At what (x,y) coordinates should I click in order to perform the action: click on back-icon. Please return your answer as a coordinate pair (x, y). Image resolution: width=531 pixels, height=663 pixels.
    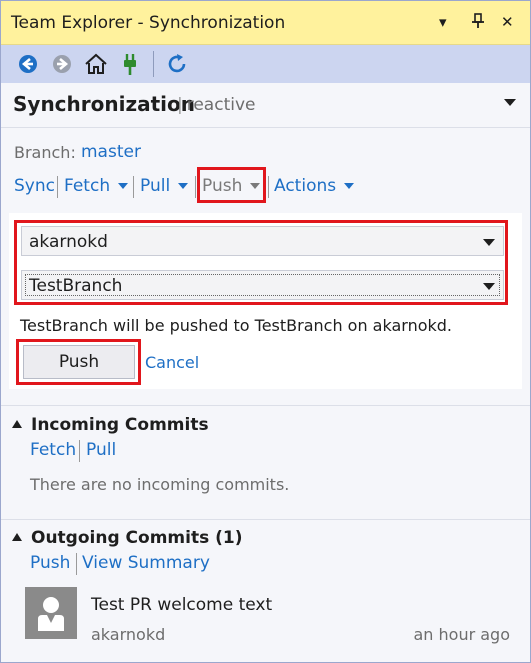
    Looking at the image, I should click on (28, 64).